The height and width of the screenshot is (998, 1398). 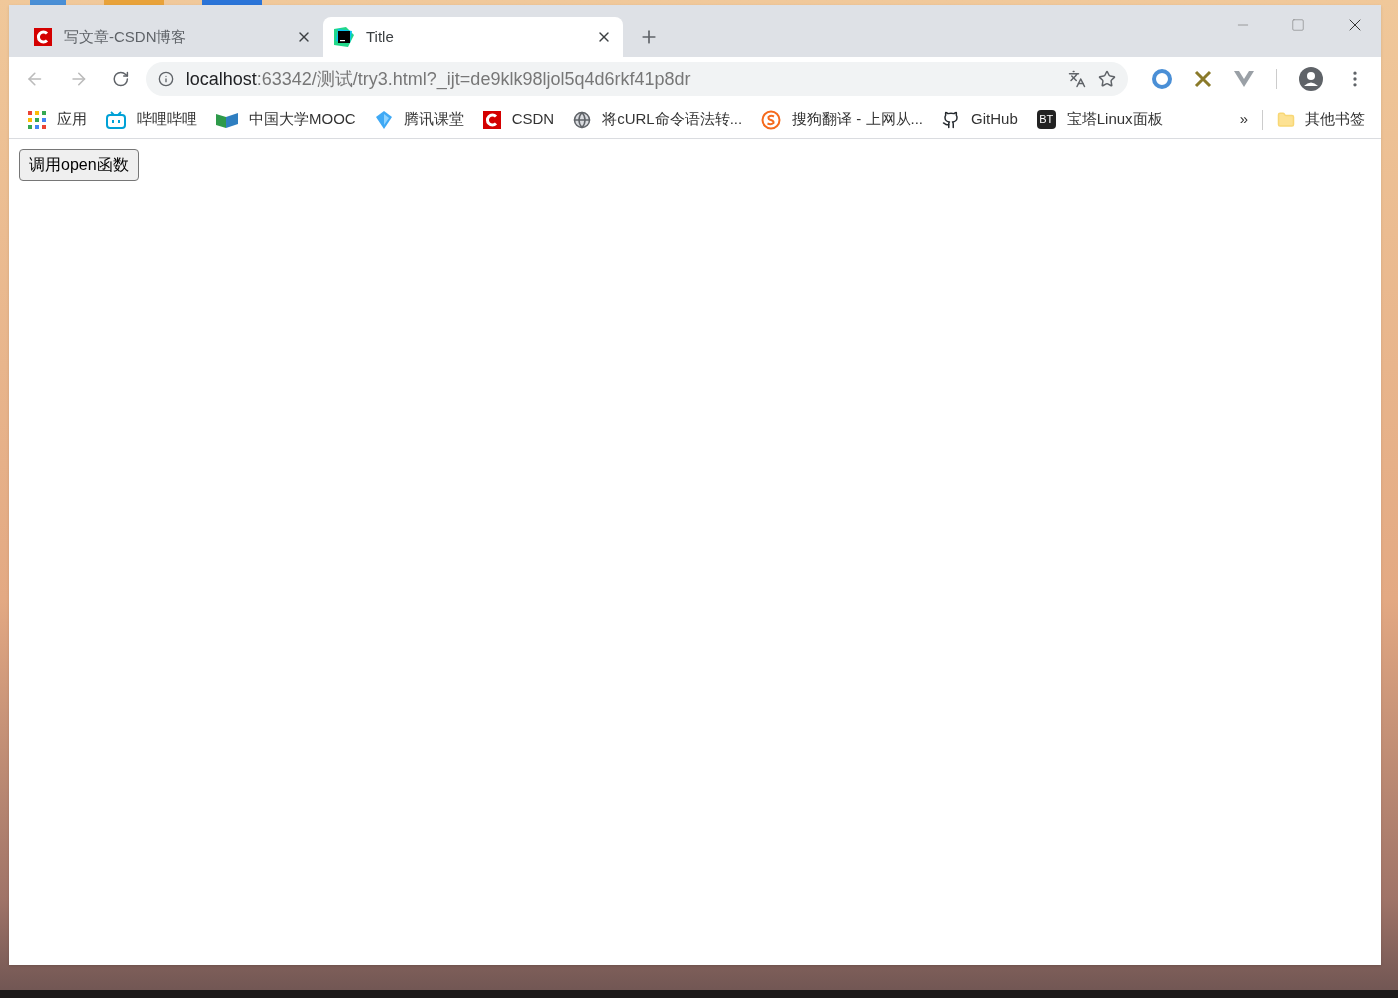 I want to click on diamond-icon, so click(x=383, y=119).